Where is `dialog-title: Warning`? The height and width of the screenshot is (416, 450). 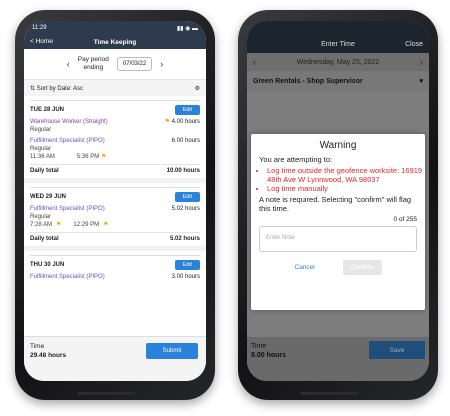
dialog-title: Warning is located at coordinates (338, 145).